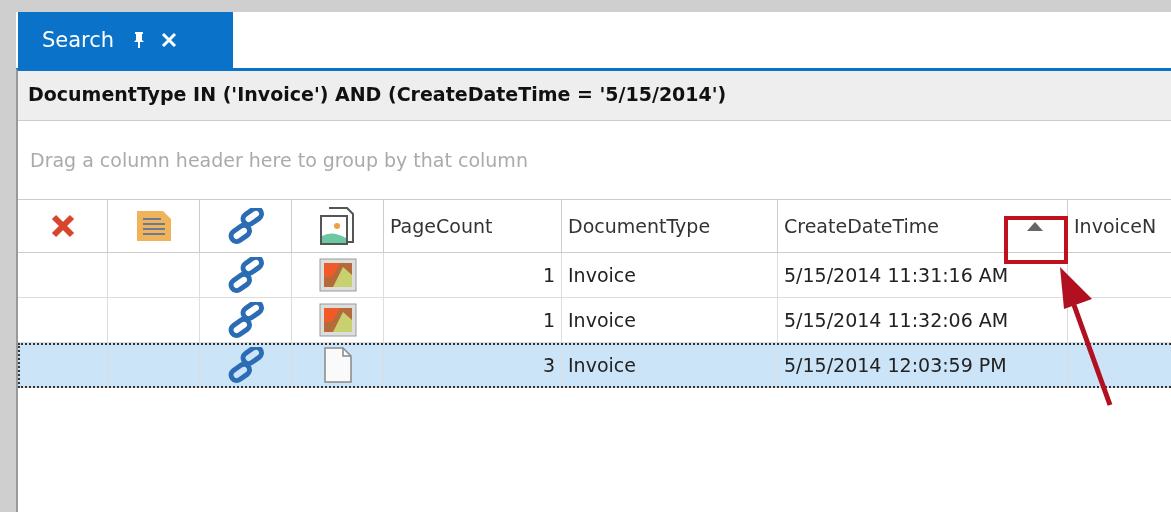 This screenshot has width=1171, height=512. I want to click on filter-text: DocumentType IN ('Invoice') AND (CreateDateTime = '5/15/2014'), so click(377, 94).